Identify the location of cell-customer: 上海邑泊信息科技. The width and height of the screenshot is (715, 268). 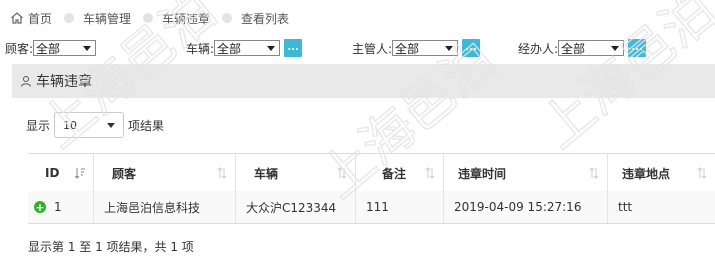
(165, 207).